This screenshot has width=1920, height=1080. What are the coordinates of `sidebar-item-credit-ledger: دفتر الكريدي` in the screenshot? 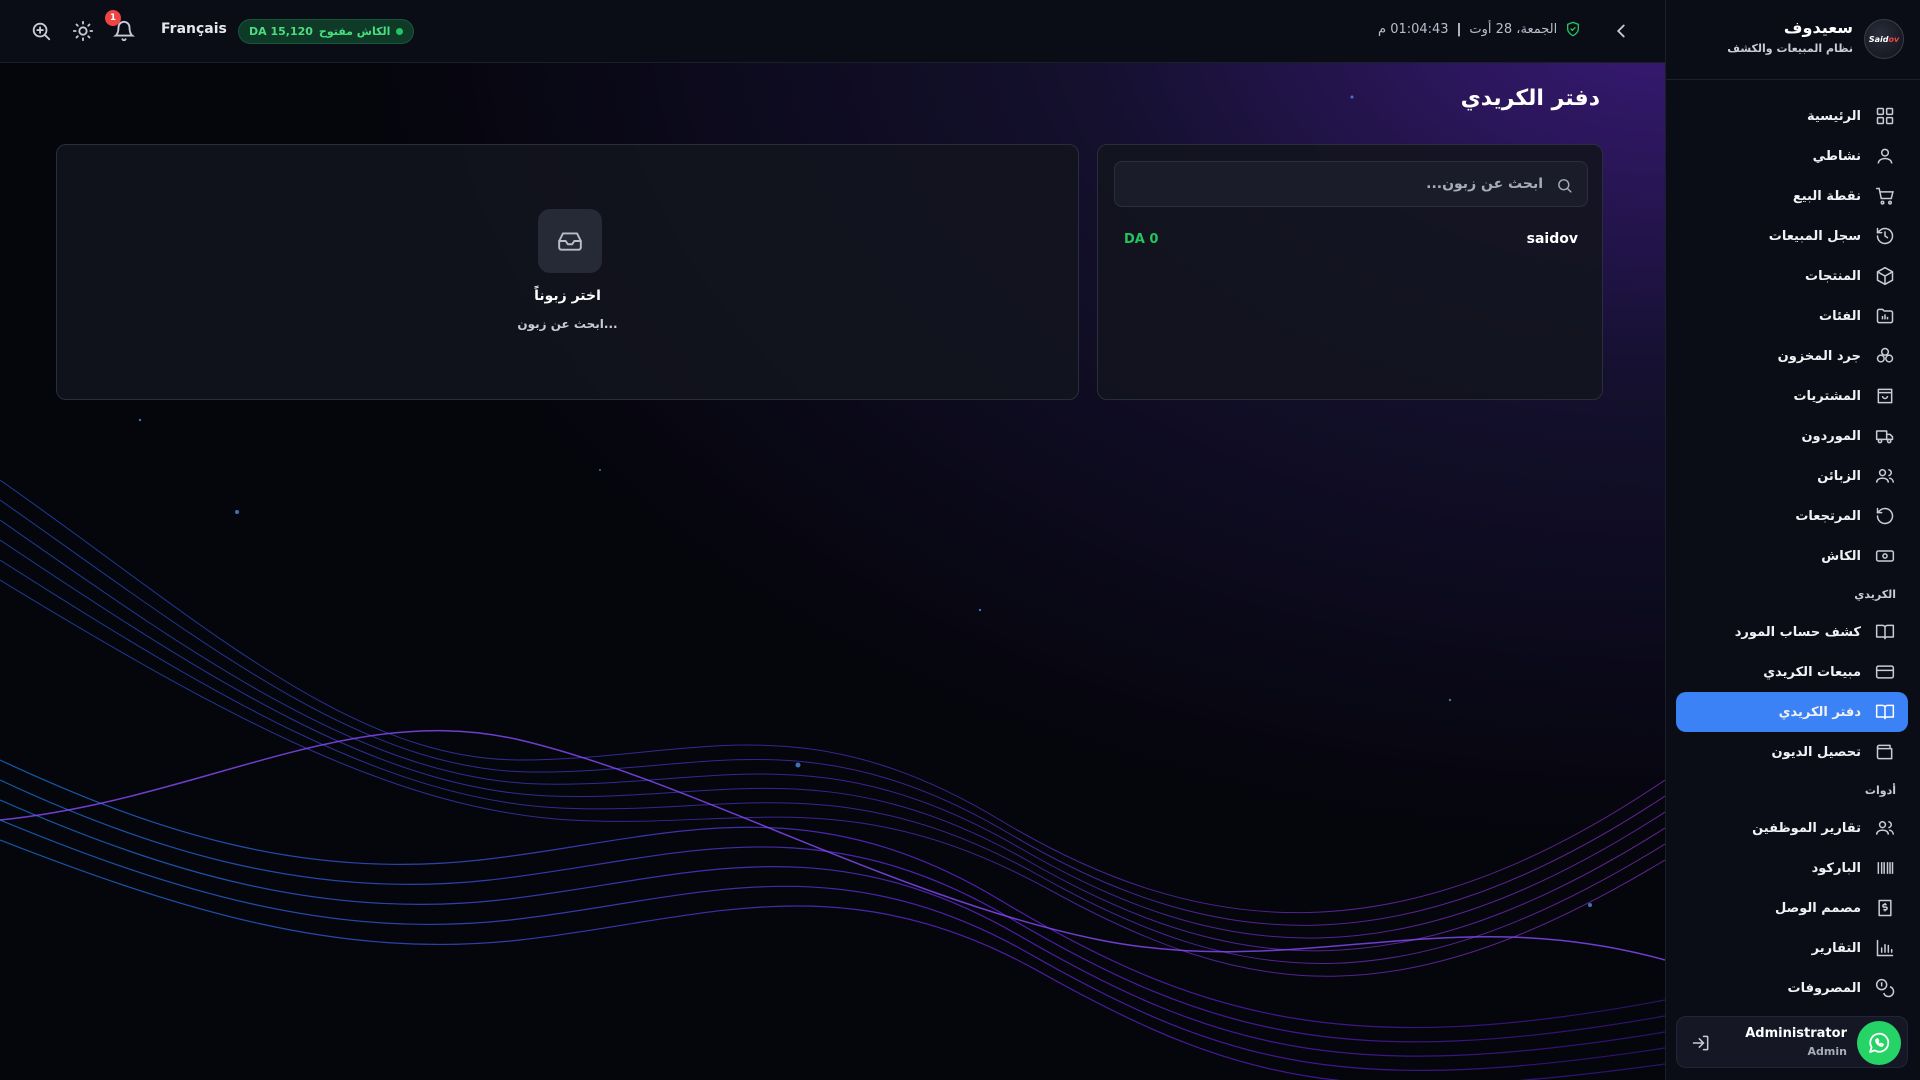 It's located at (1792, 712).